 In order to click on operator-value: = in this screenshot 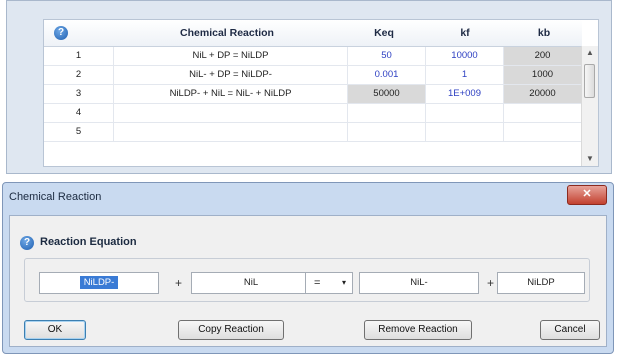, I will do `click(317, 283)`.